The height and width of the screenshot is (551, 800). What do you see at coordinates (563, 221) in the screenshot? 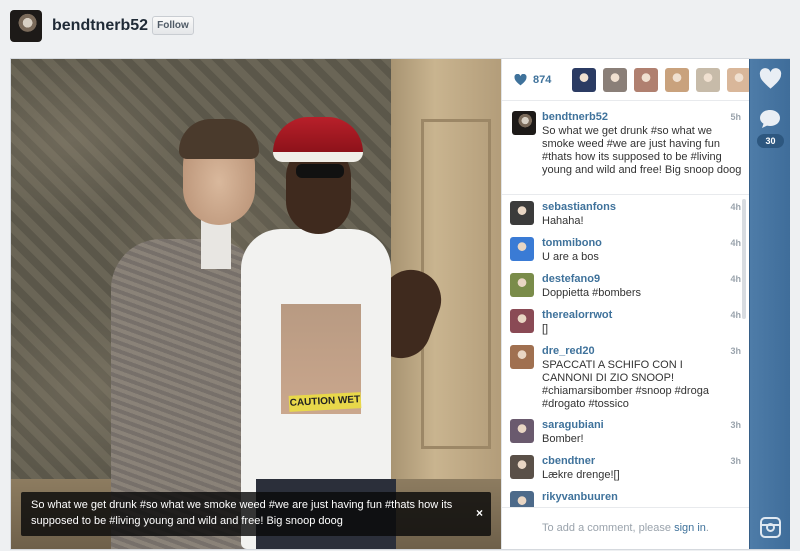
I see `comment-text: Hahaha!` at bounding box center [563, 221].